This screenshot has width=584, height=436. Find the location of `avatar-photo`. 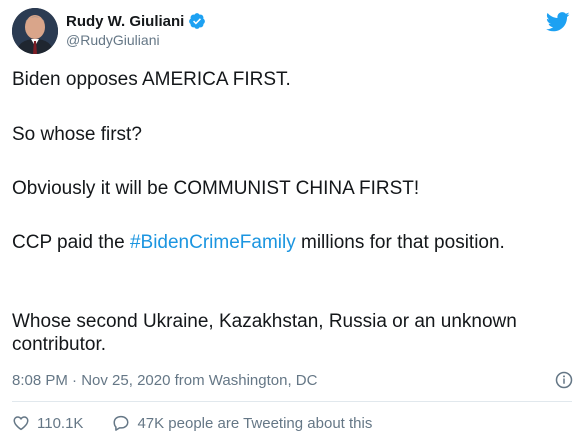

avatar-photo is located at coordinates (35, 31).